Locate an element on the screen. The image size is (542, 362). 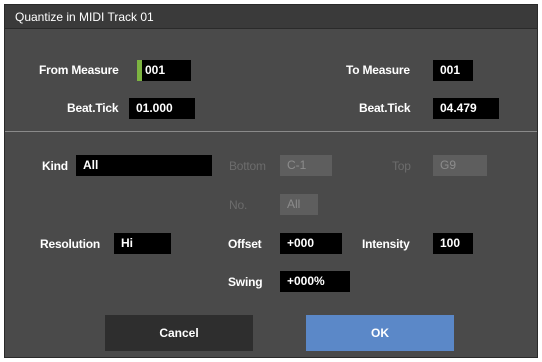
kind-label: Kind is located at coordinates (55, 166).